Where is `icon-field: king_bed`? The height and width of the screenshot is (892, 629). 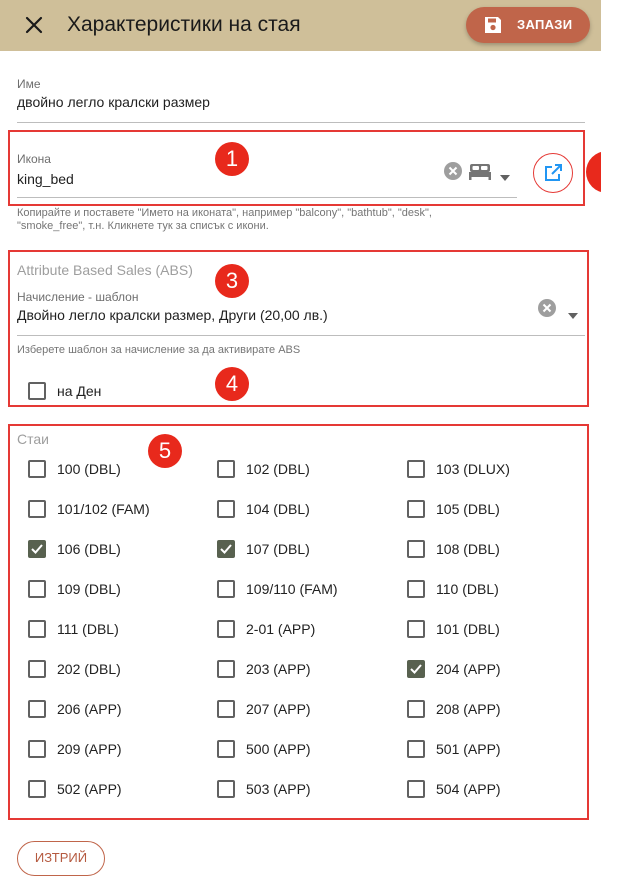 icon-field: king_bed is located at coordinates (45, 179).